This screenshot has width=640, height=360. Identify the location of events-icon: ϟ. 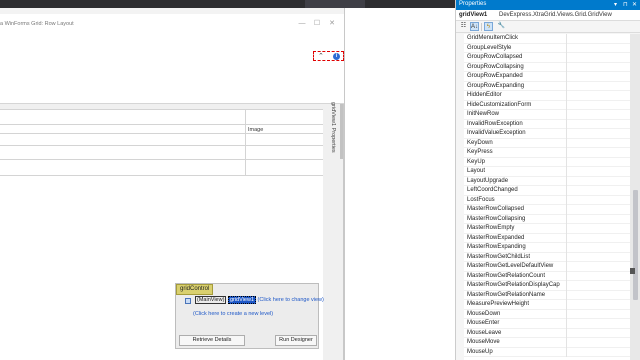
(488, 26).